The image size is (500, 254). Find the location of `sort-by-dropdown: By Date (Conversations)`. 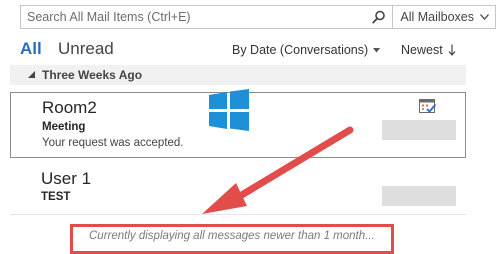

sort-by-dropdown: By Date (Conversations) is located at coordinates (306, 50).